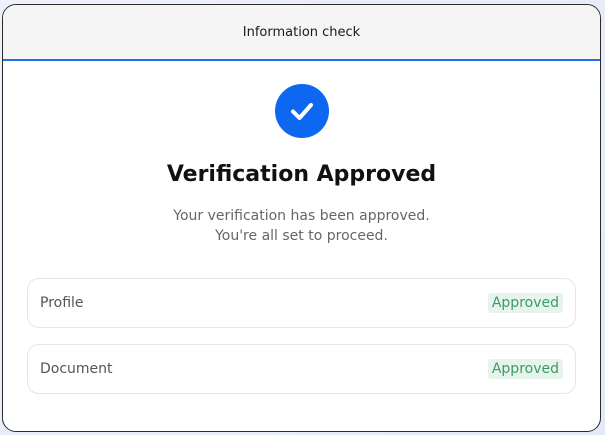  I want to click on checkmark-icon, so click(301, 111).